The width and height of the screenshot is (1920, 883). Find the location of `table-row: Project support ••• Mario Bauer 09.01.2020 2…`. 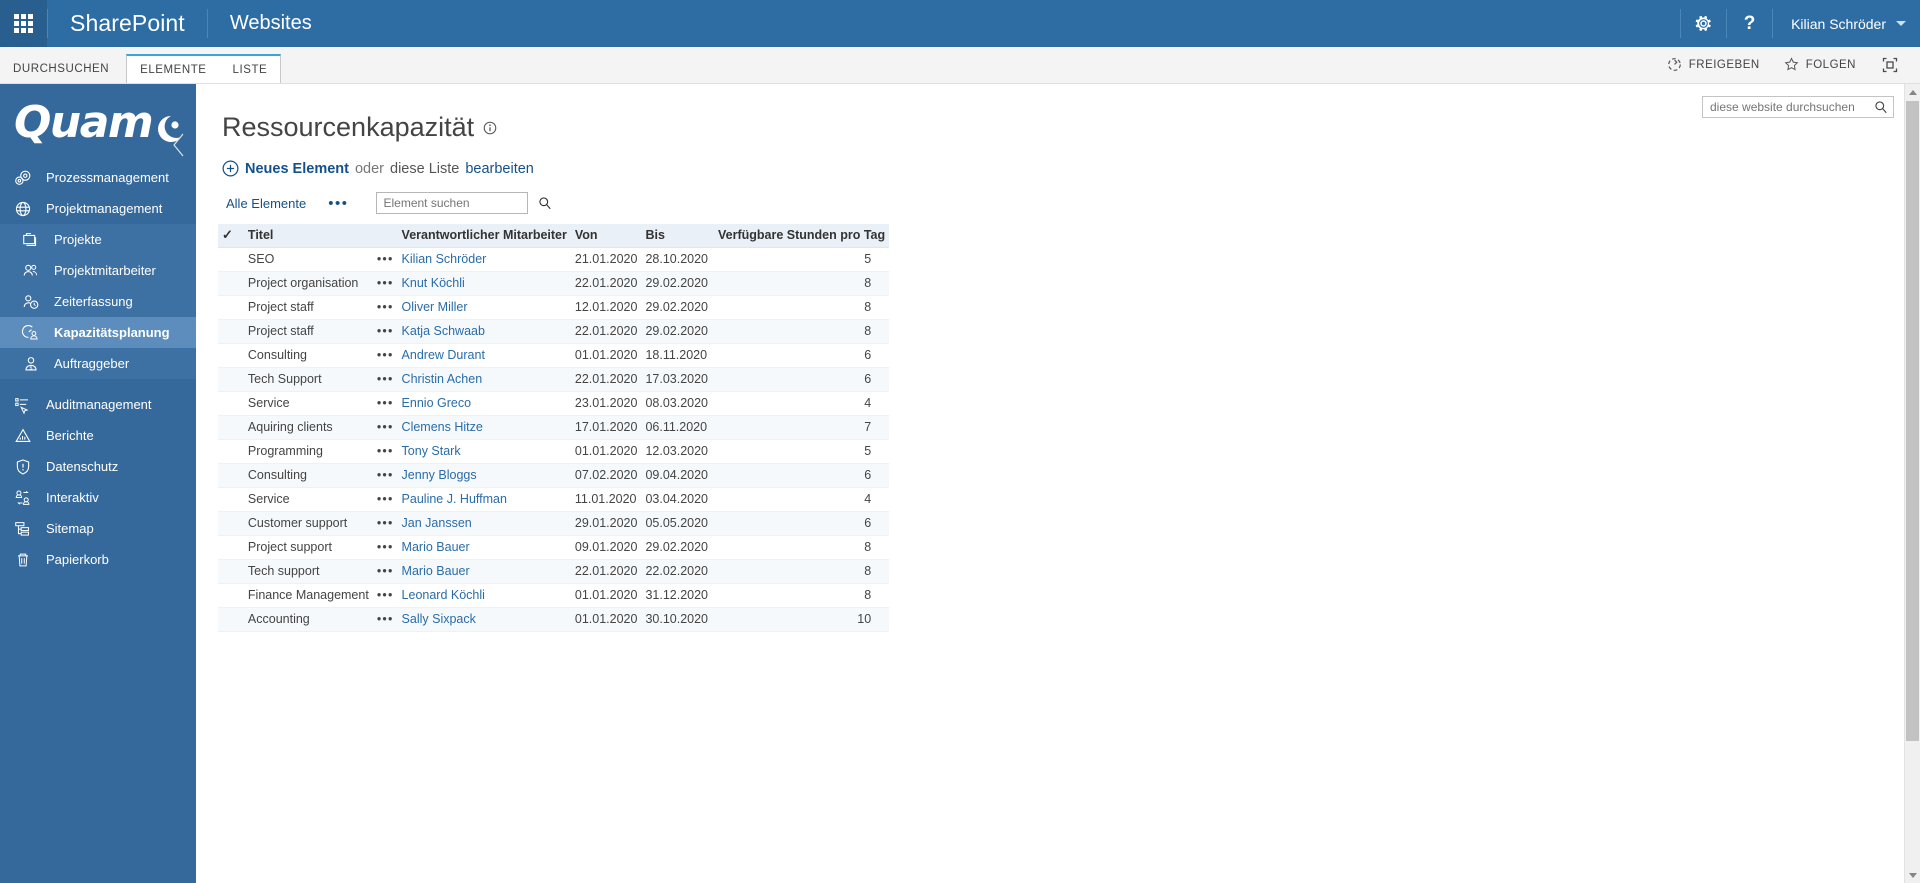

table-row: Project support ••• Mario Bauer 09.01.2020 2… is located at coordinates (554, 547).